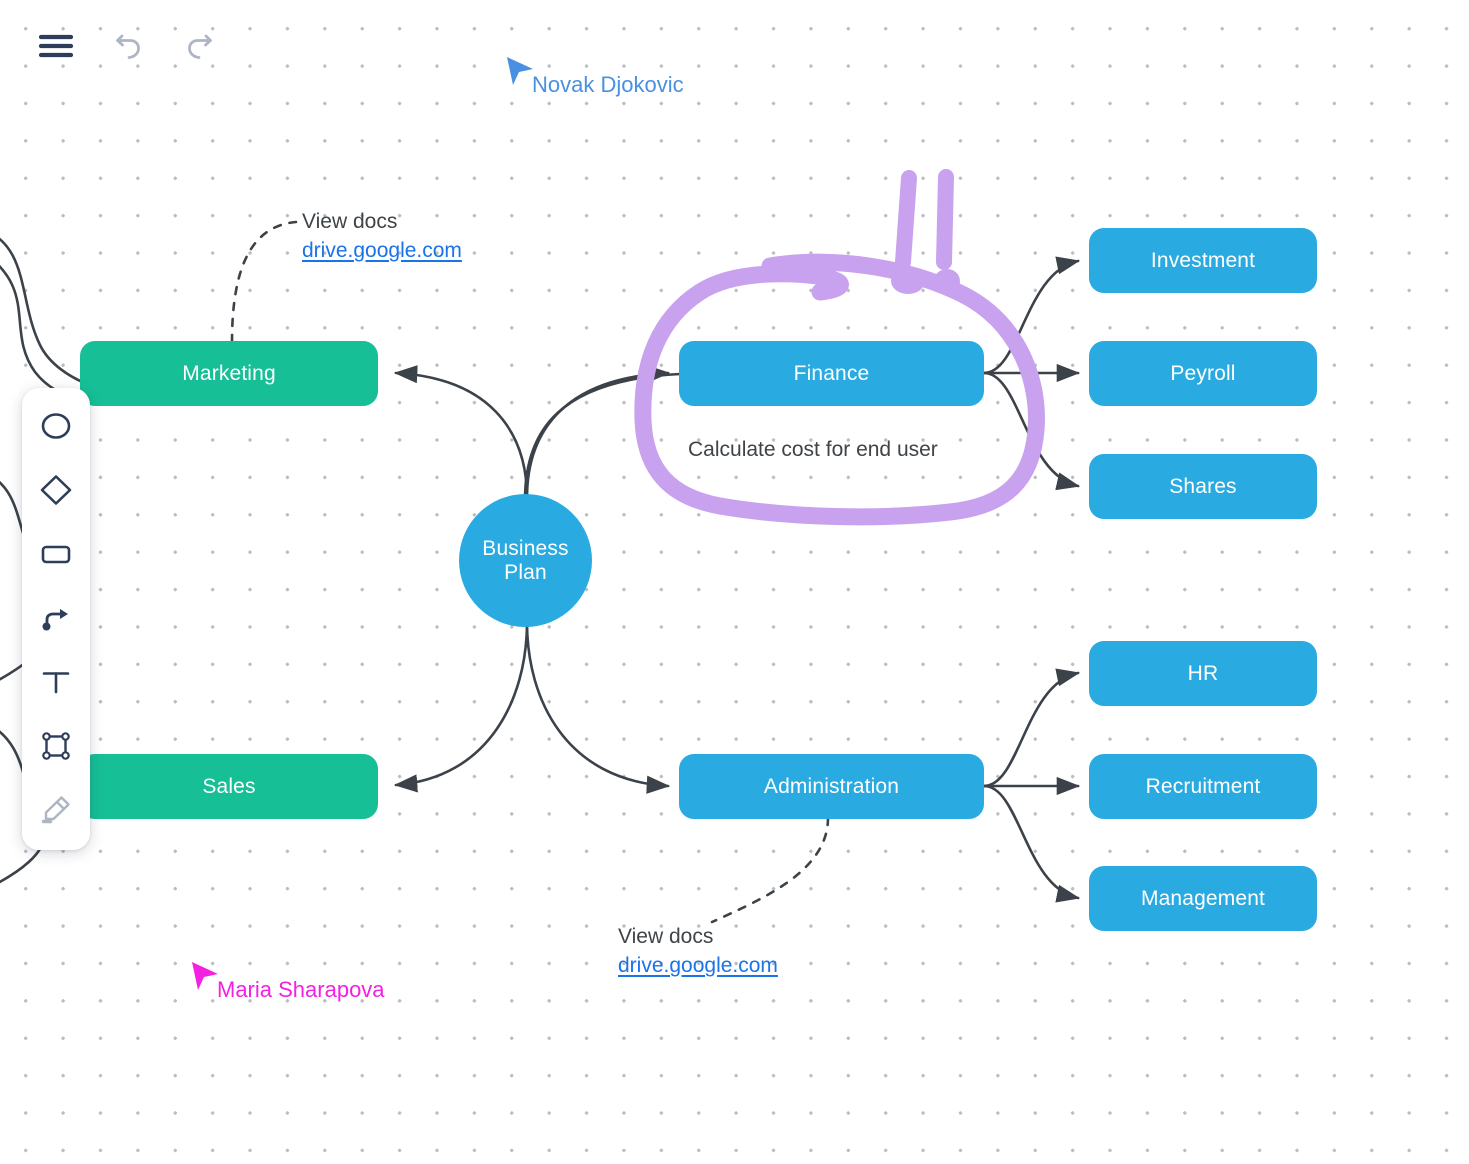 The width and height of the screenshot is (1469, 1164). What do you see at coordinates (813, 449) in the screenshot?
I see `finance-note-text: Calculate cost for end user` at bounding box center [813, 449].